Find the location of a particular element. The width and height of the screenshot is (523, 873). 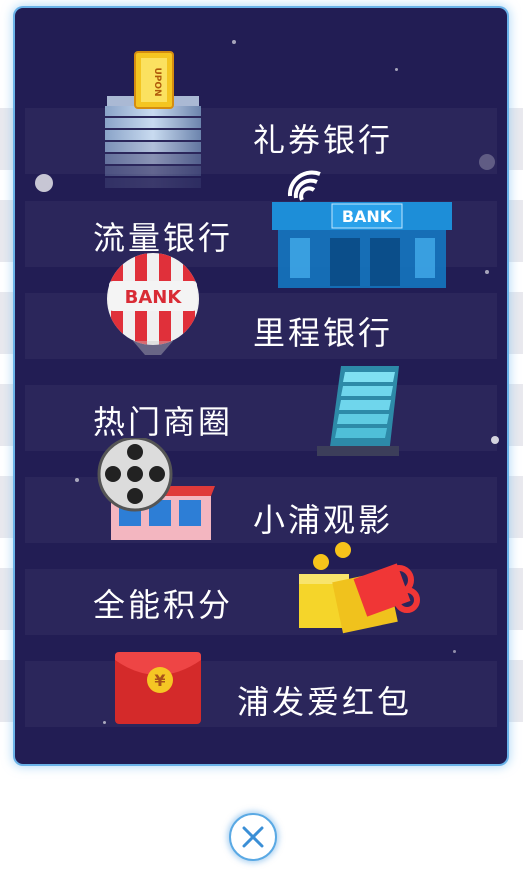

close-icon is located at coordinates (253, 837).